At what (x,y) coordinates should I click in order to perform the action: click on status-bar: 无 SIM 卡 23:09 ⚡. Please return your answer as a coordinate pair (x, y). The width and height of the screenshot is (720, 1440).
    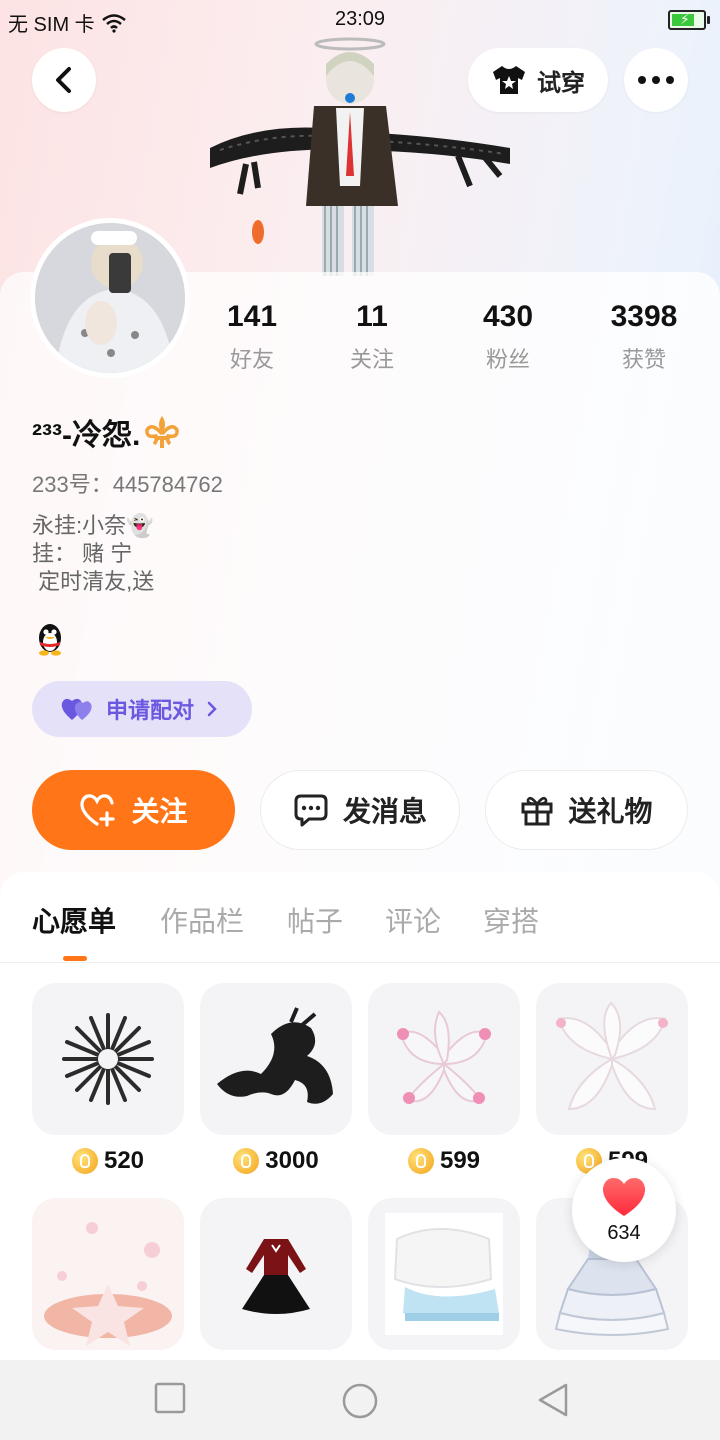
    Looking at the image, I should click on (360, 20).